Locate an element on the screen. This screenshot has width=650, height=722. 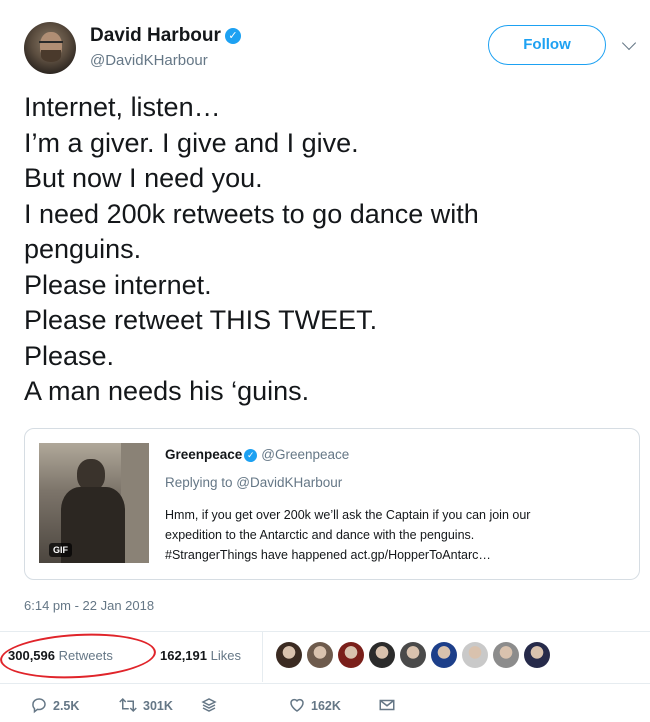
stats-separator is located at coordinates (262, 657).